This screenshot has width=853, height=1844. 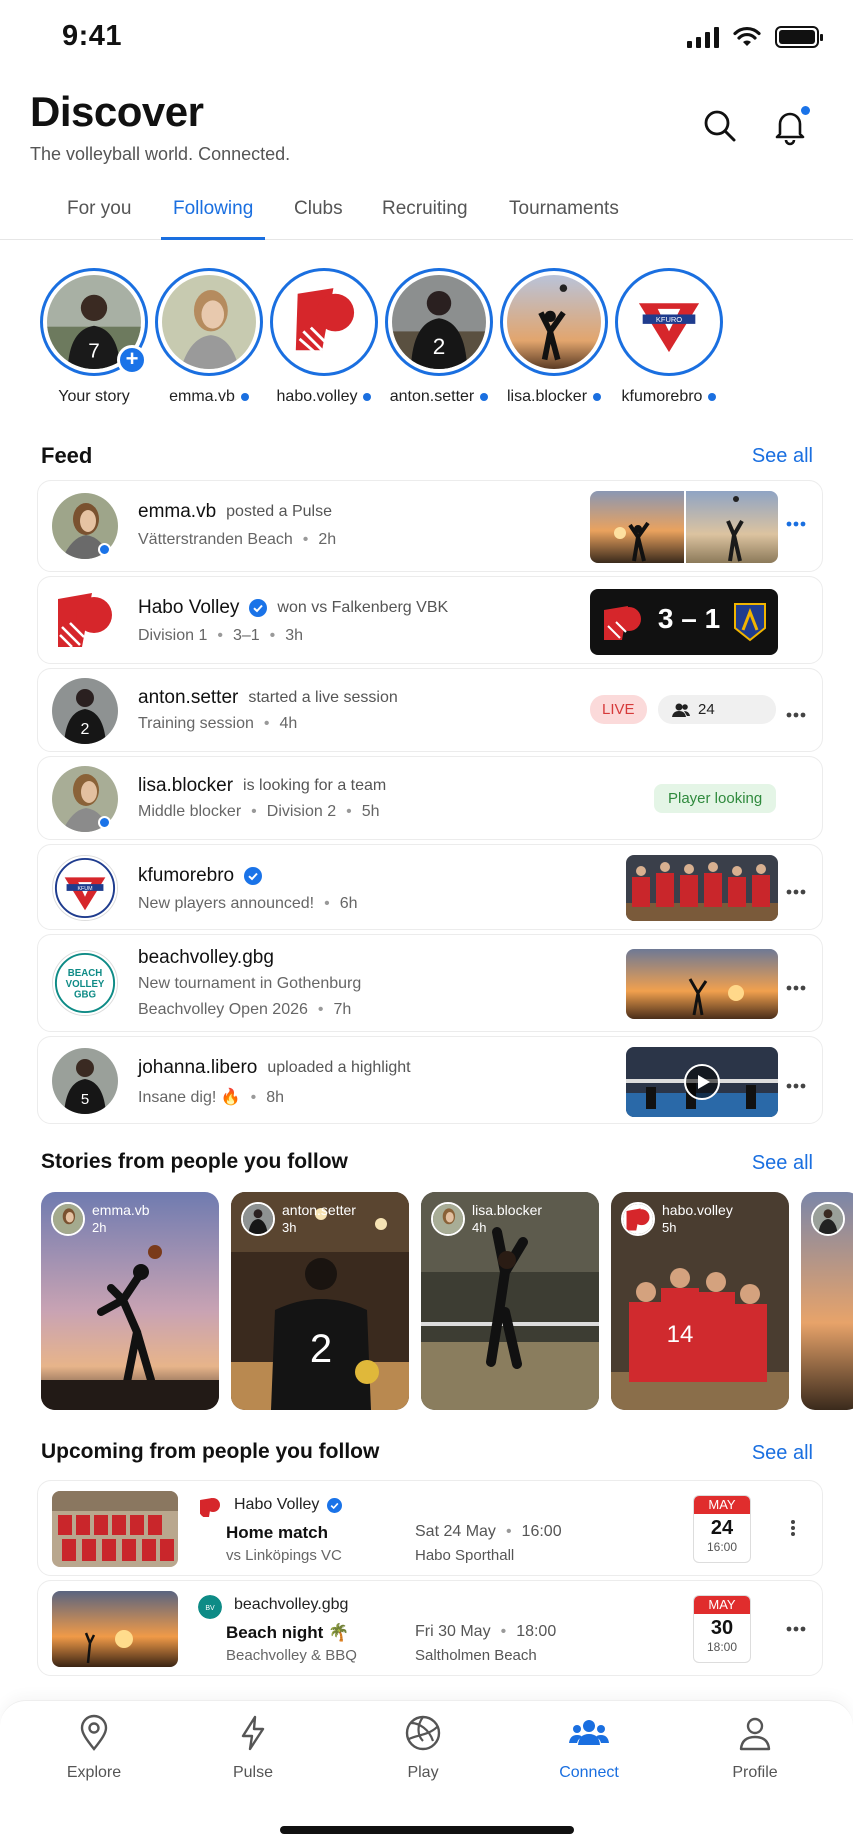 I want to click on feed-user: emma.vb, so click(x=177, y=512).